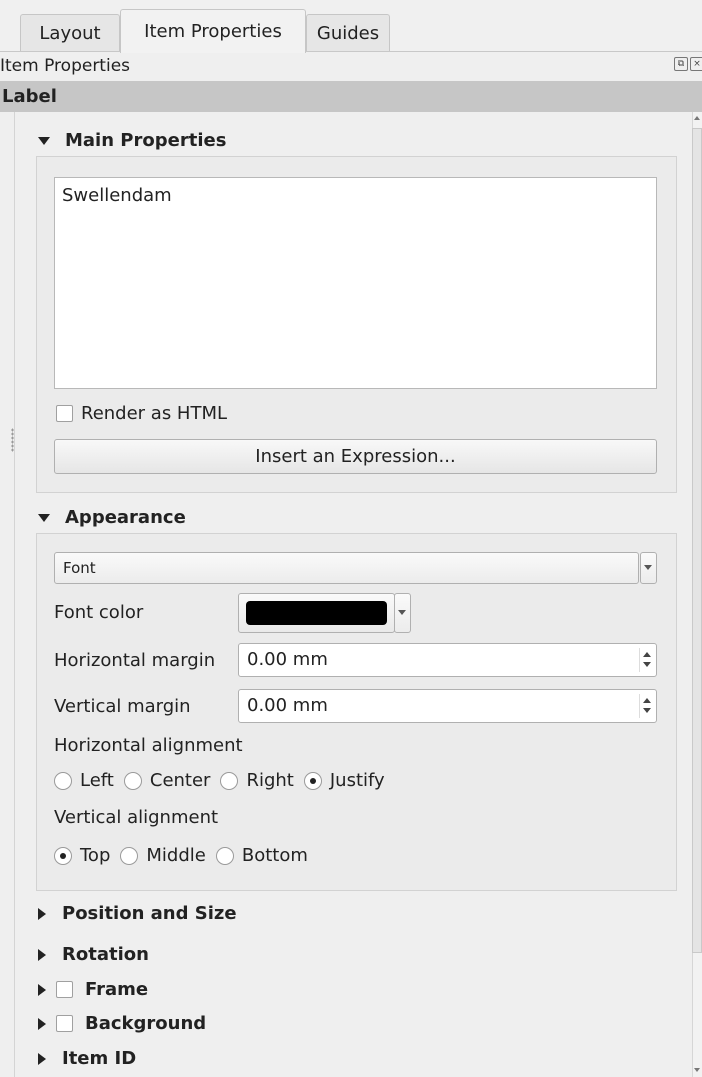 The height and width of the screenshot is (1077, 702). What do you see at coordinates (697, 1070) in the screenshot?
I see `scroll-down-arrow-icon` at bounding box center [697, 1070].